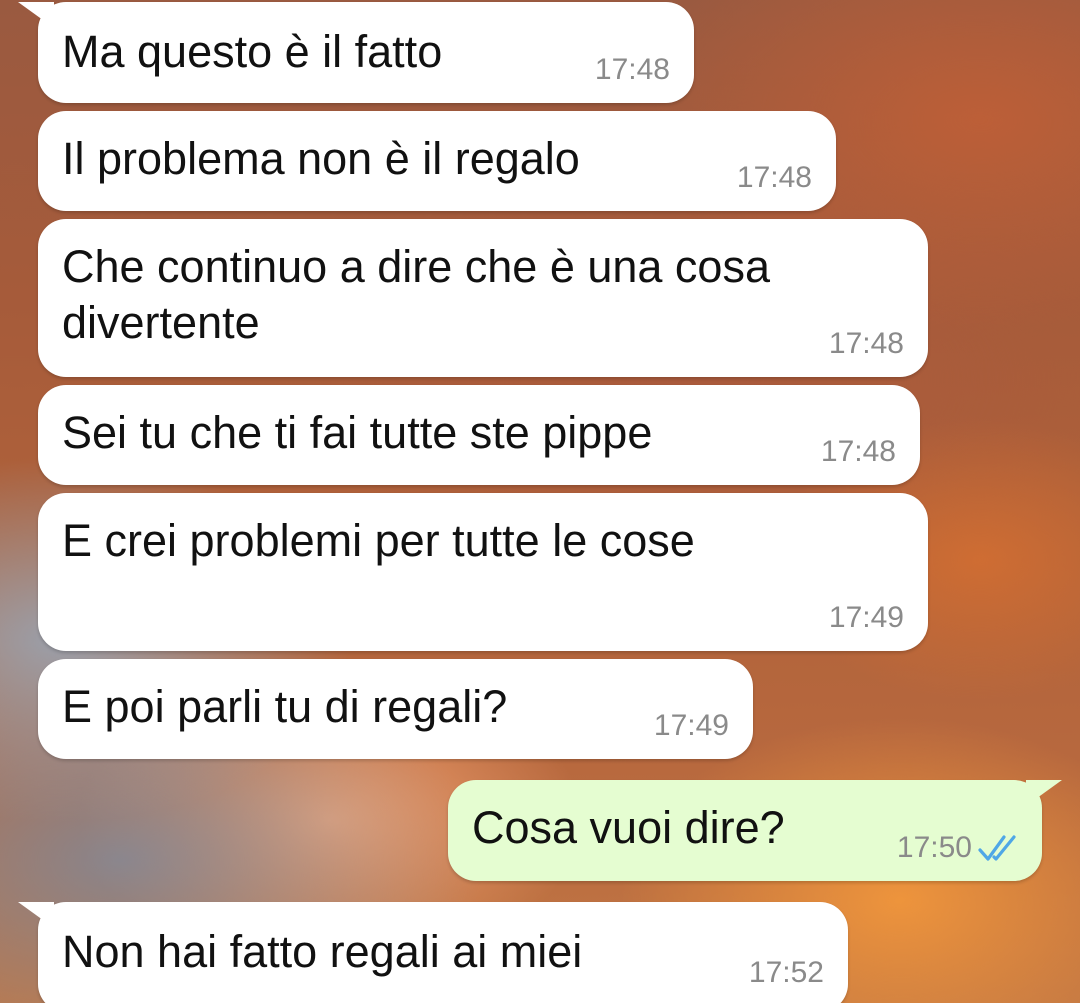 The height and width of the screenshot is (1003, 1080). I want to click on double-check-read-icon, so click(997, 848).